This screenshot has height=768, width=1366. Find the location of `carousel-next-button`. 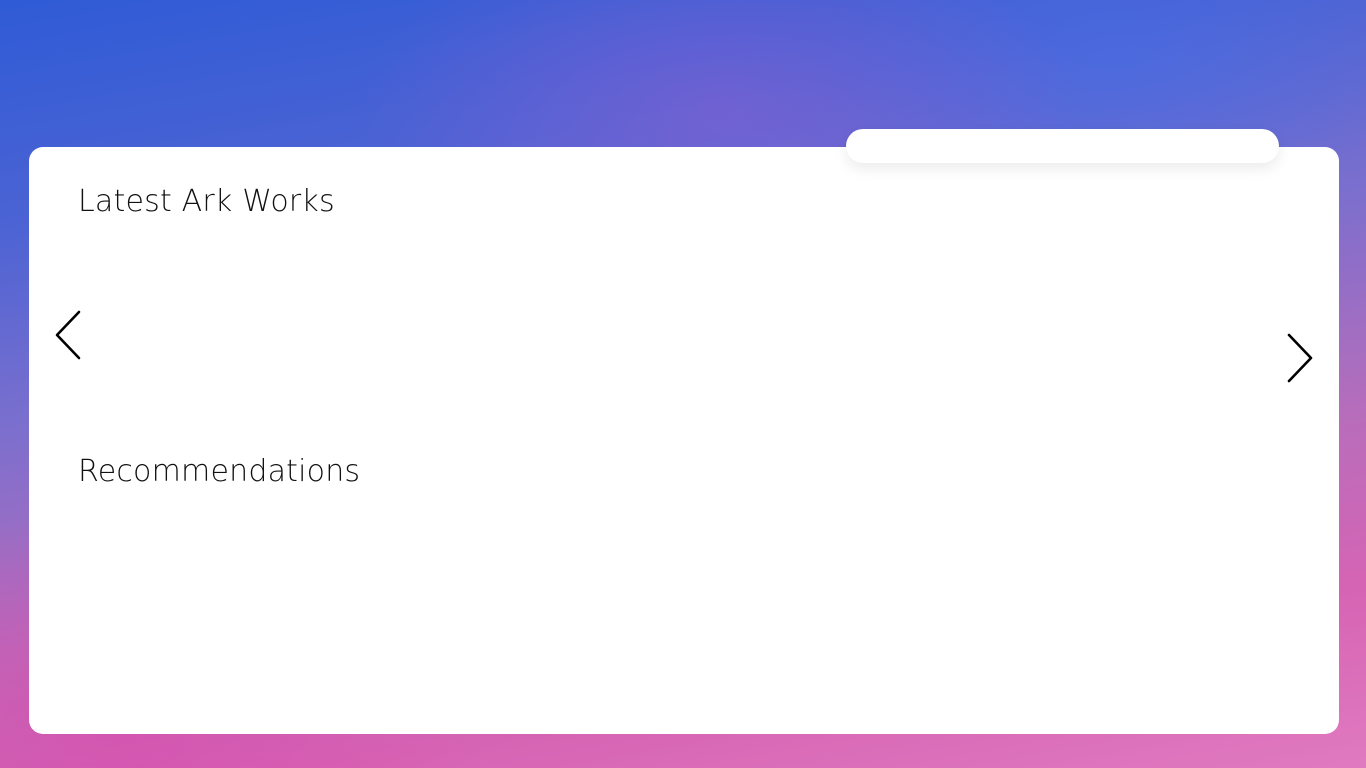

carousel-next-button is located at coordinates (1299, 358).